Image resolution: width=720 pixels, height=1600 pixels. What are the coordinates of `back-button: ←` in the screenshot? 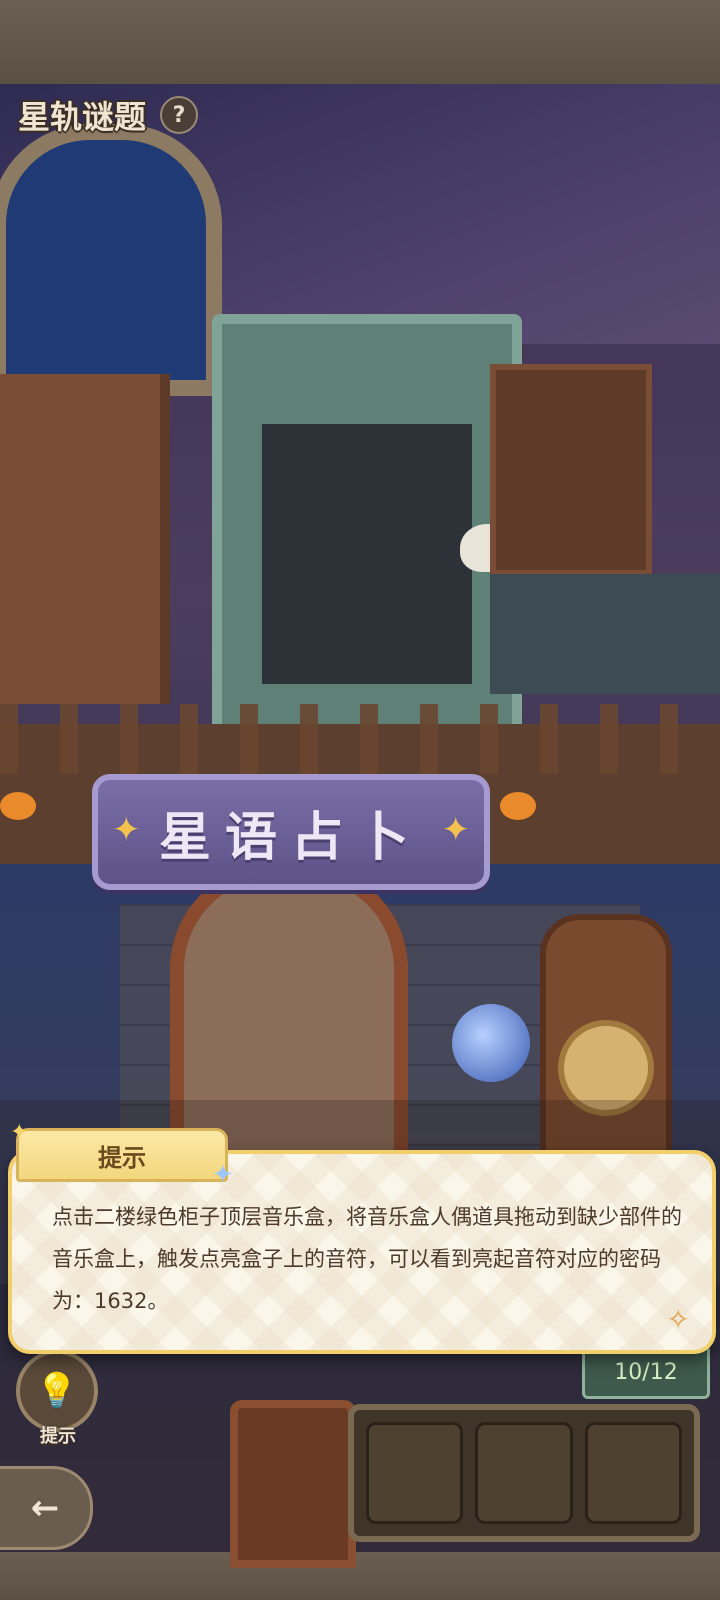 It's located at (46, 1508).